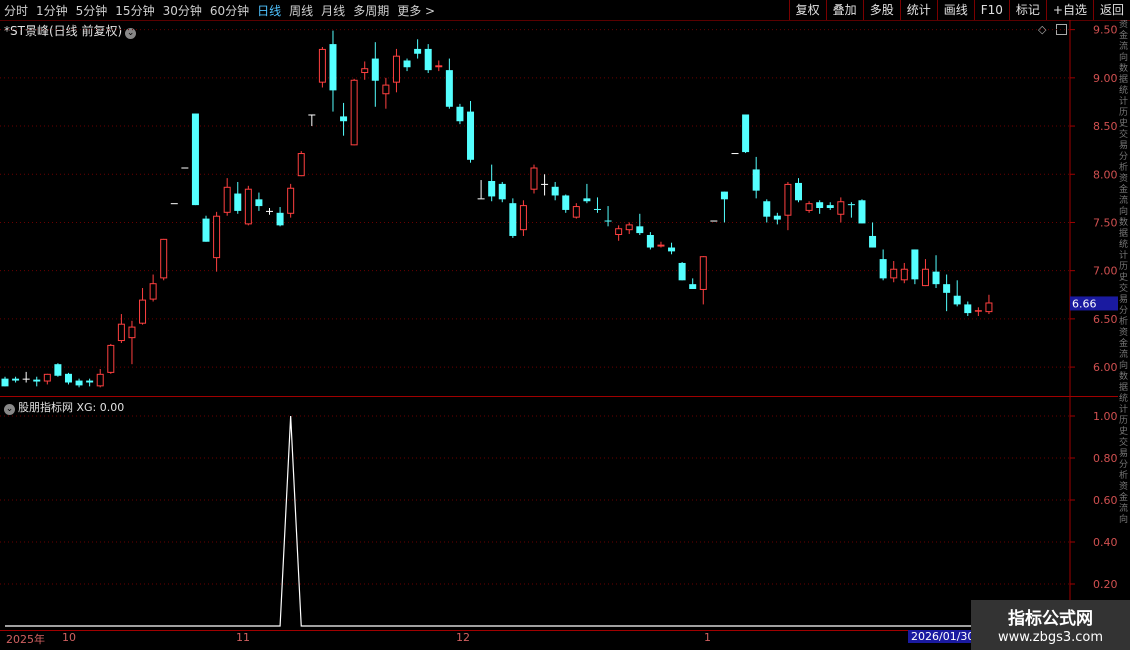  Describe the element at coordinates (1105, 319) in the screenshot. I see `price-tick-label: 6.50` at that location.